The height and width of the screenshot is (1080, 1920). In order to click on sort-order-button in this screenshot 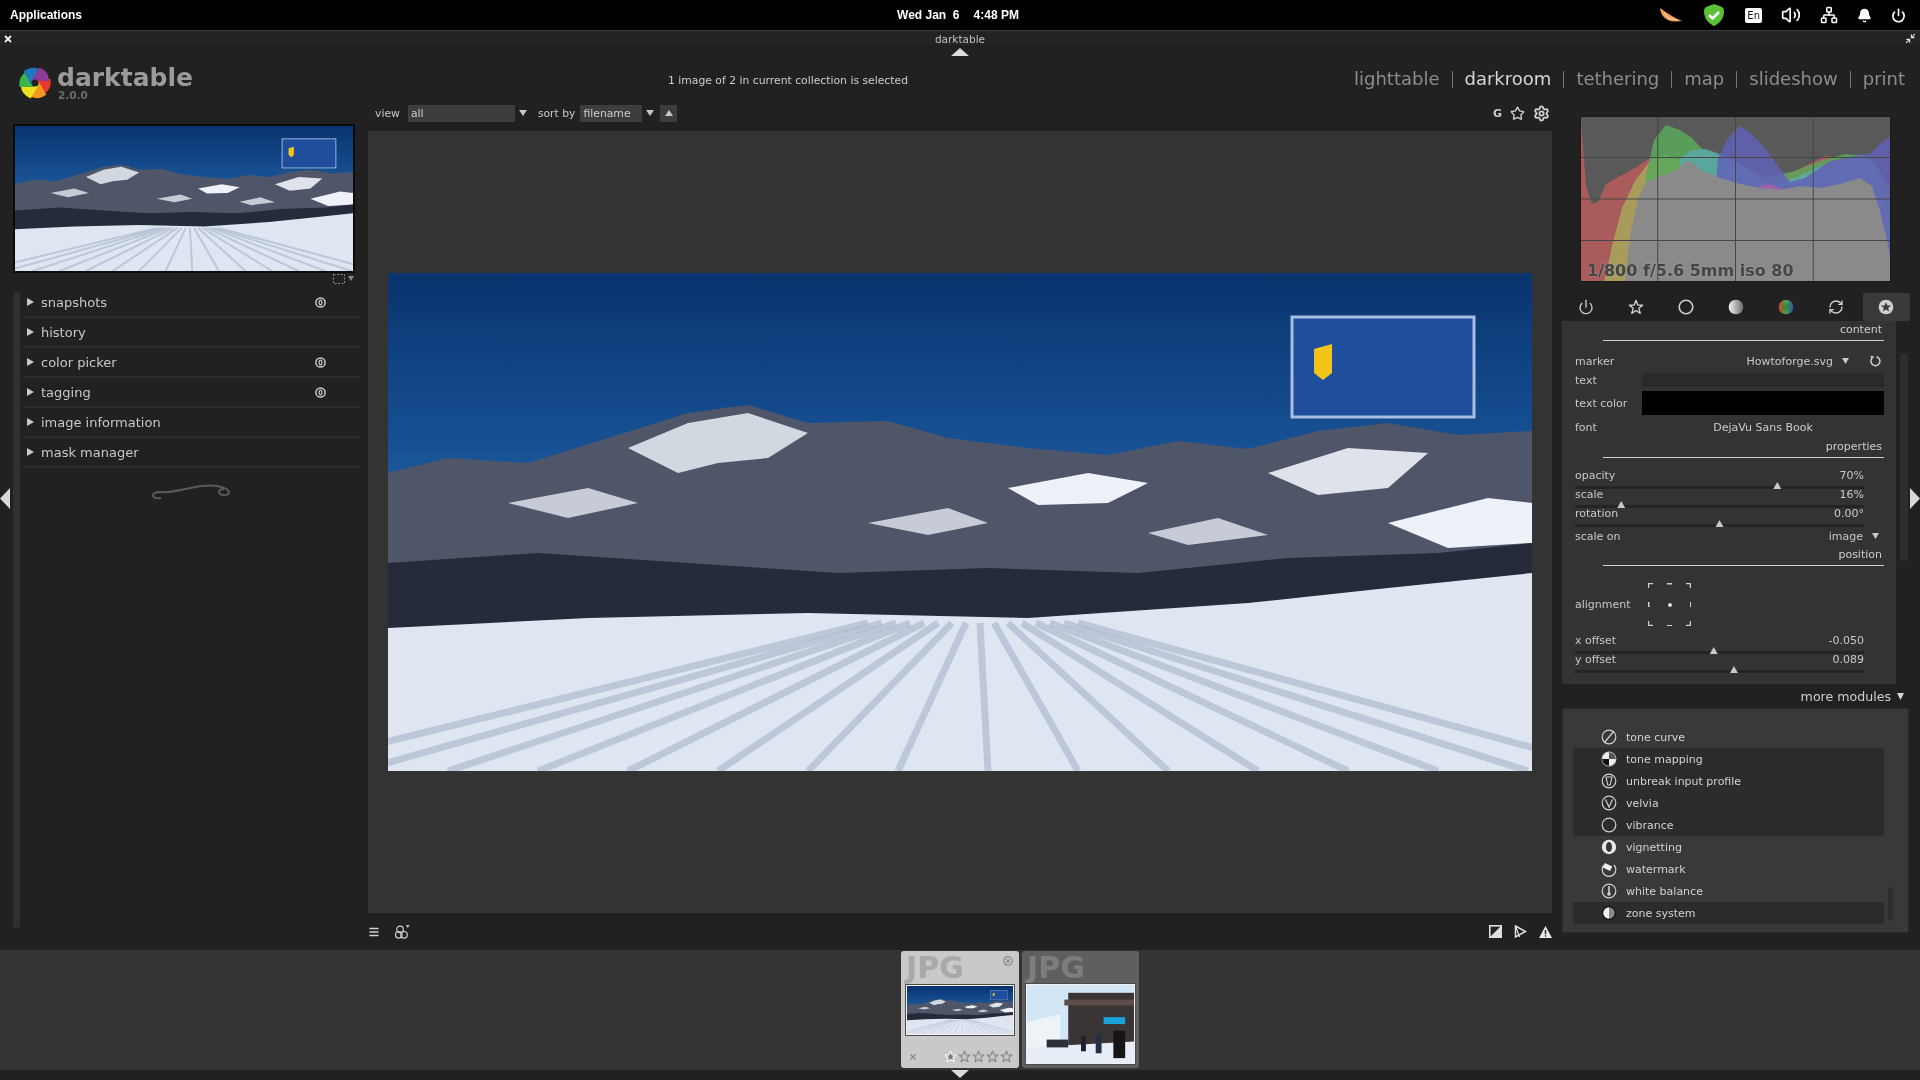, I will do `click(669, 113)`.